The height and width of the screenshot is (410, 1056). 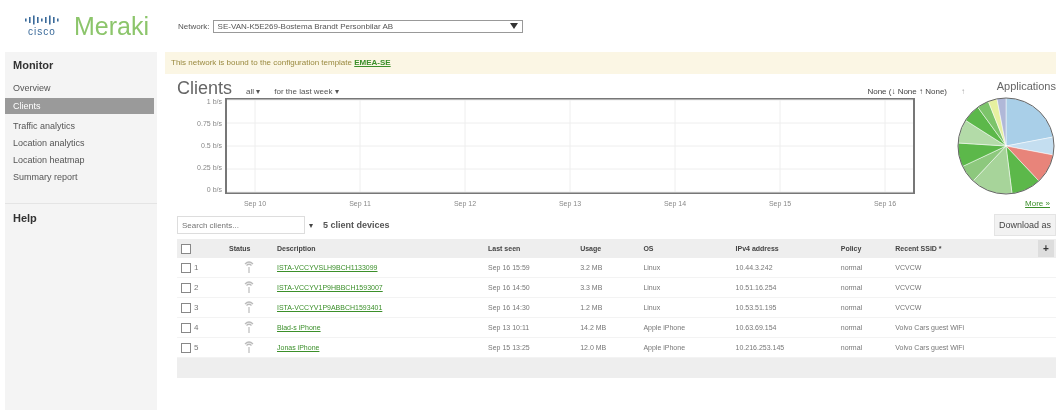 What do you see at coordinates (306, 91) in the screenshot?
I see `period-dropdown: for the last week ▾` at bounding box center [306, 91].